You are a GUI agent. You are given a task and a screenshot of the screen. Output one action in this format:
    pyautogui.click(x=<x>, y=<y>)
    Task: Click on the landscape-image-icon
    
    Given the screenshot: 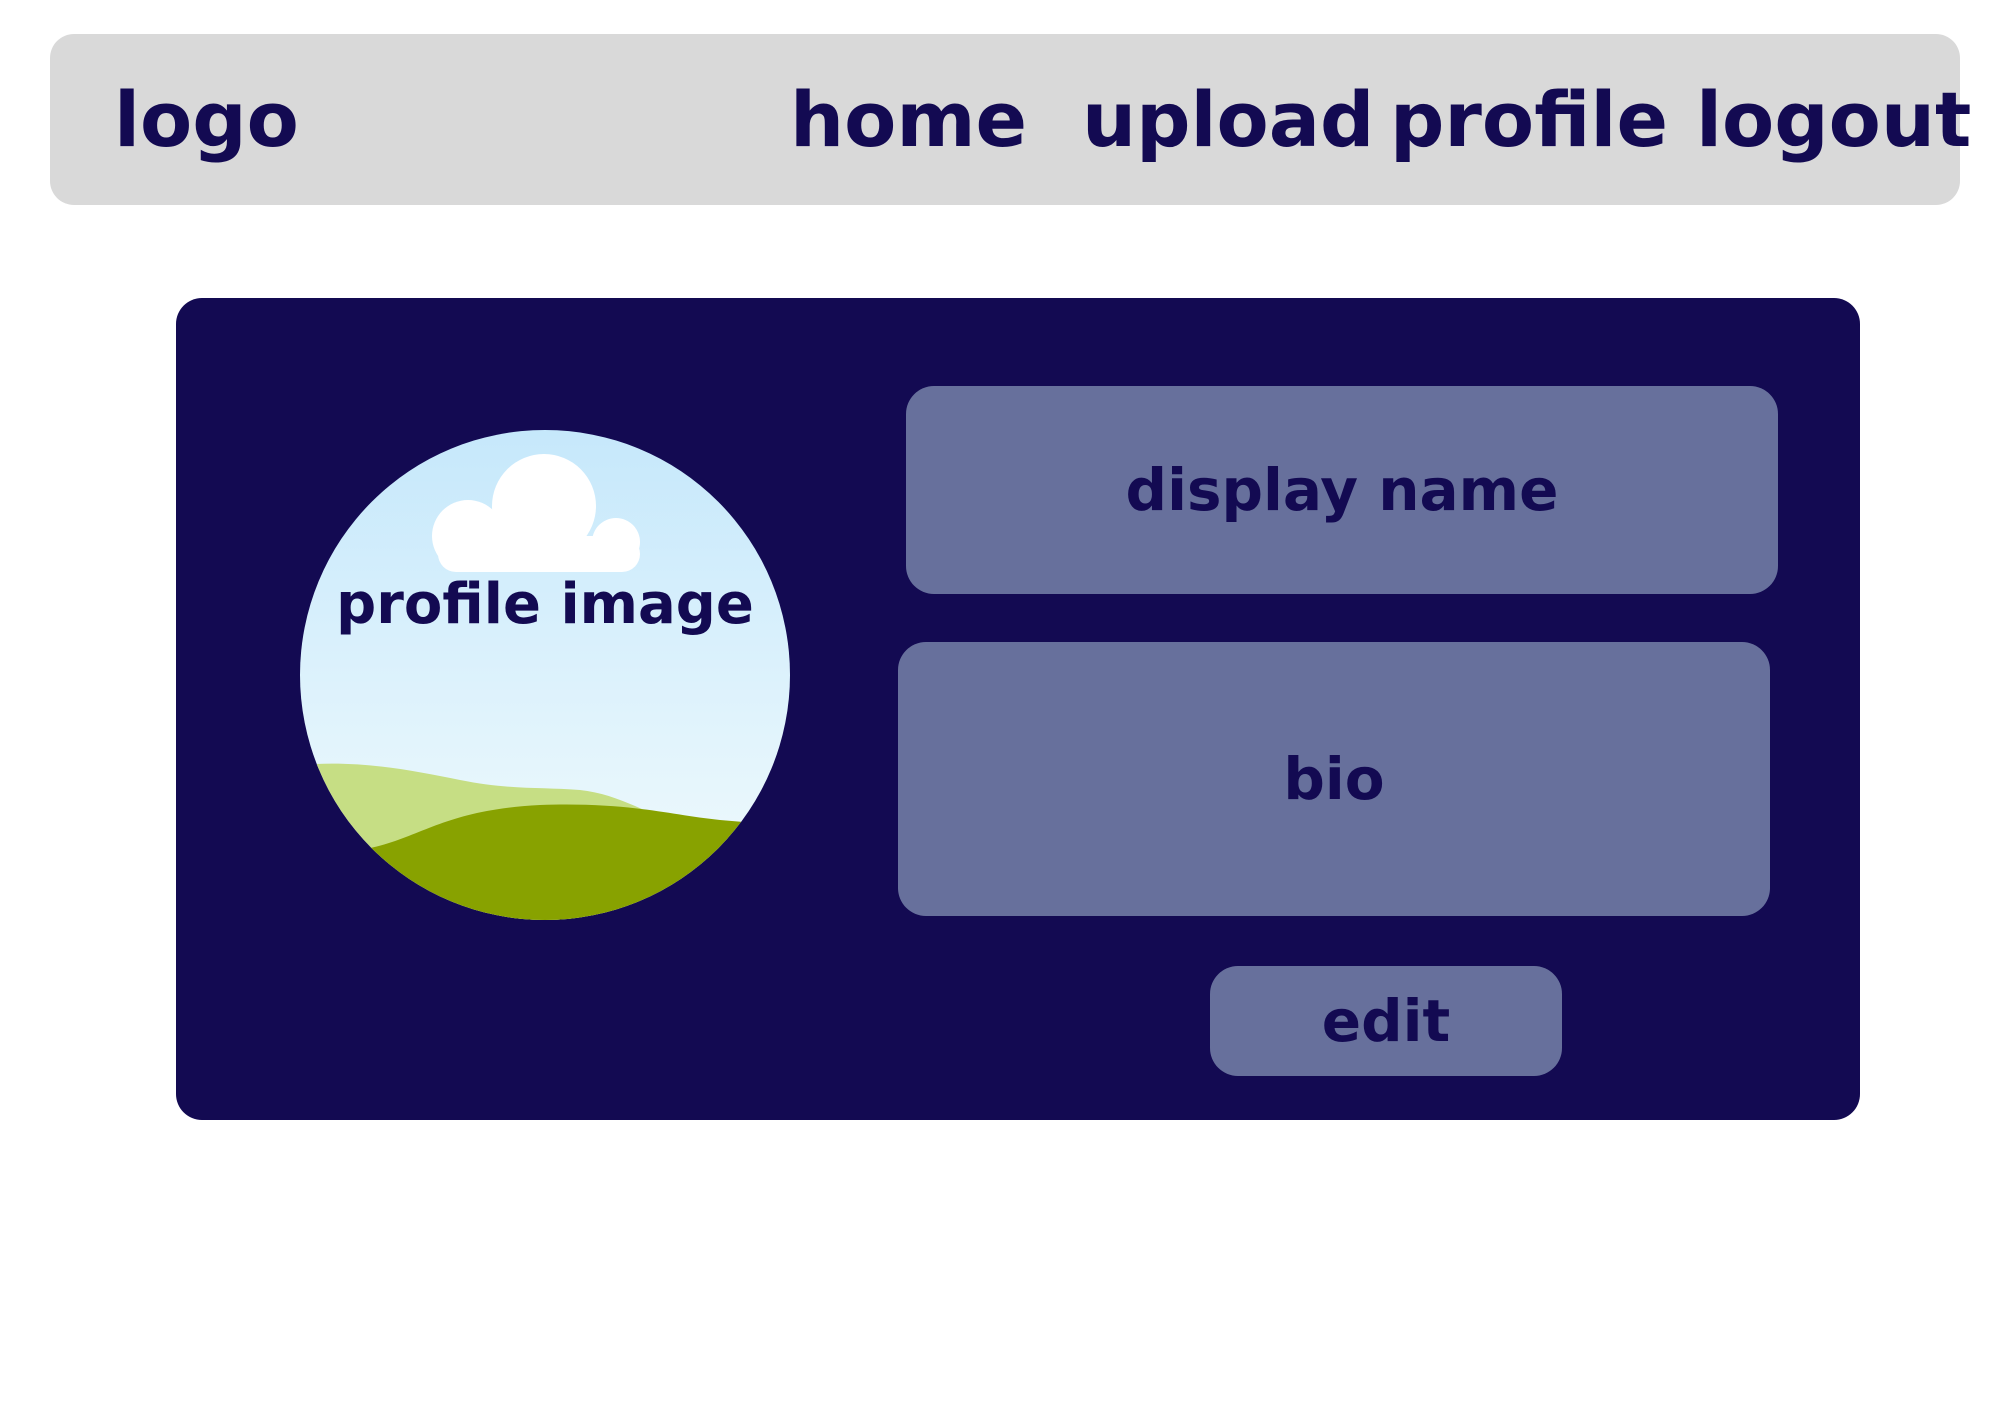 What is the action you would take?
    pyautogui.click(x=545, y=675)
    